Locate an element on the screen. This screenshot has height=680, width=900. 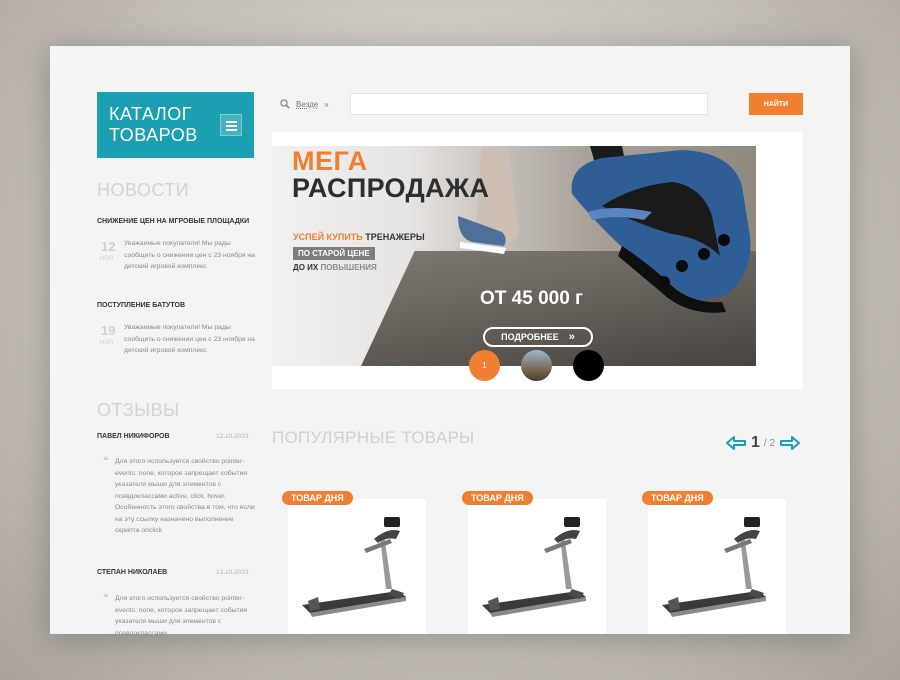
reviews-section-title: ОТЗЫВЫ is located at coordinates (138, 410).